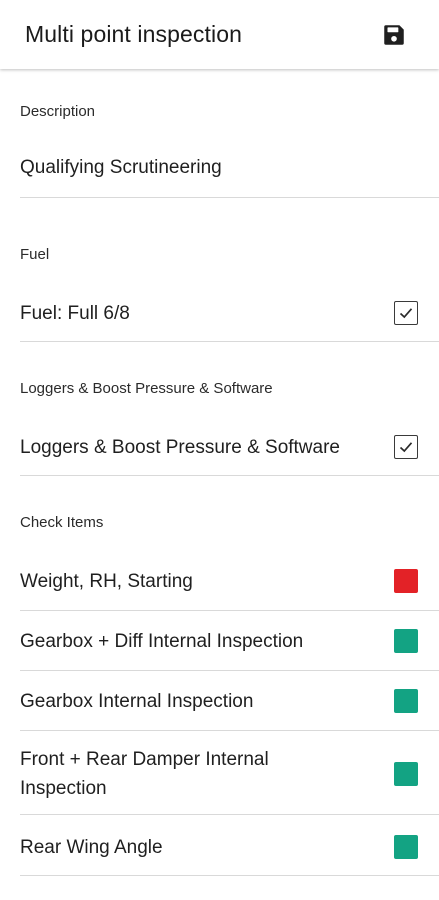 Image resolution: width=439 pixels, height=900 pixels. I want to click on fuel-checkbox, so click(406, 313).